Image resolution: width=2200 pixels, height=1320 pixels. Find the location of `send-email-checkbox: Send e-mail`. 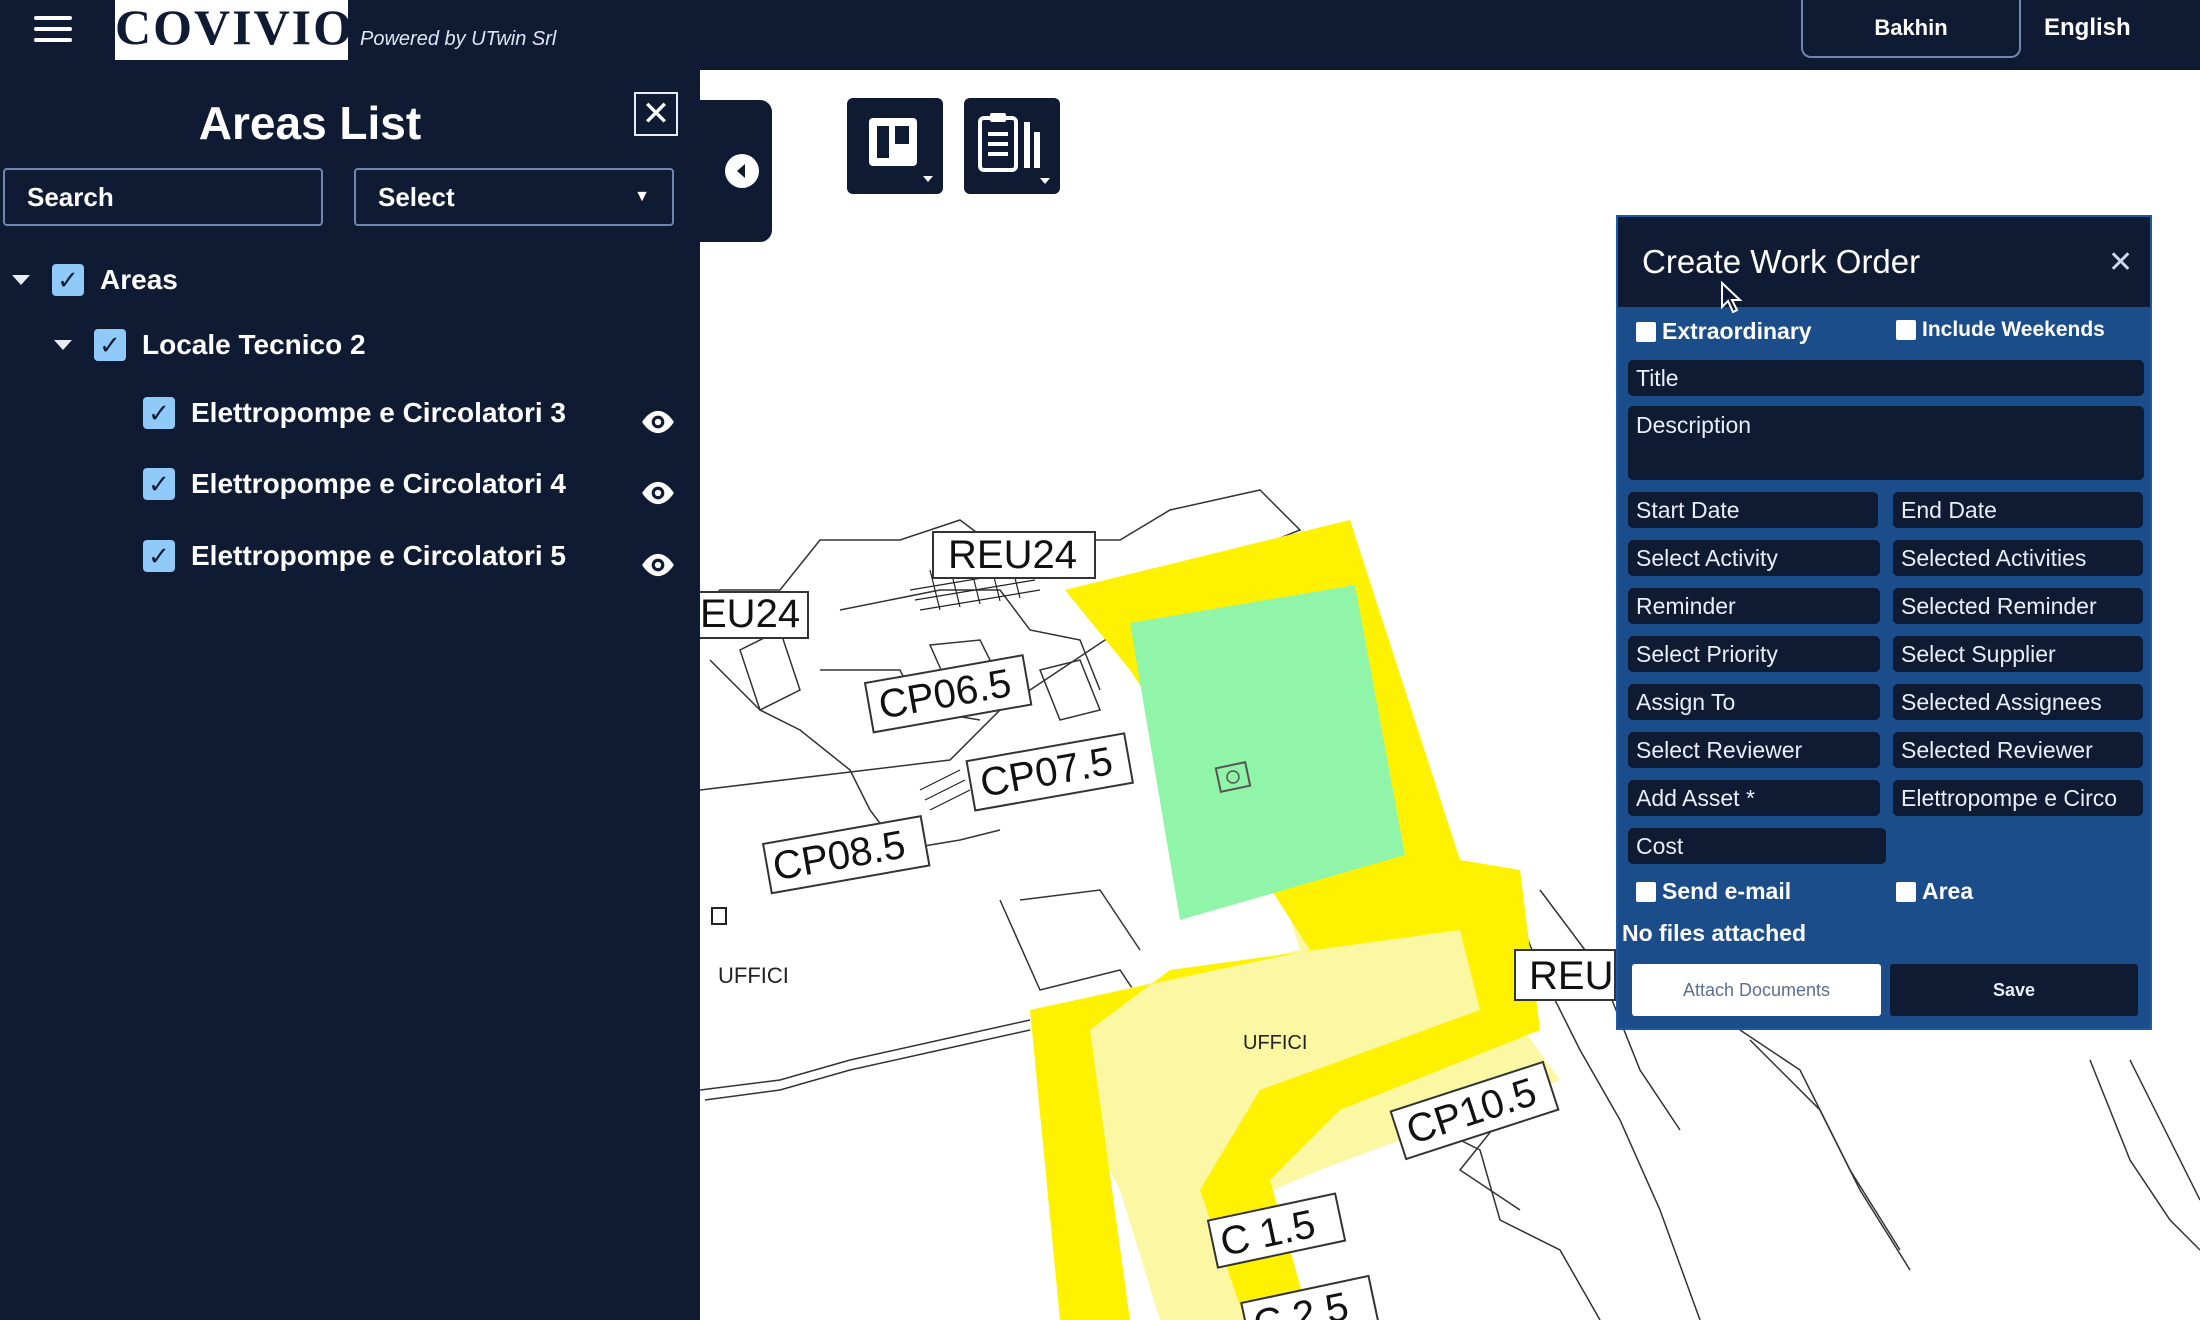

send-email-checkbox: Send e-mail is located at coordinates (1713, 891).